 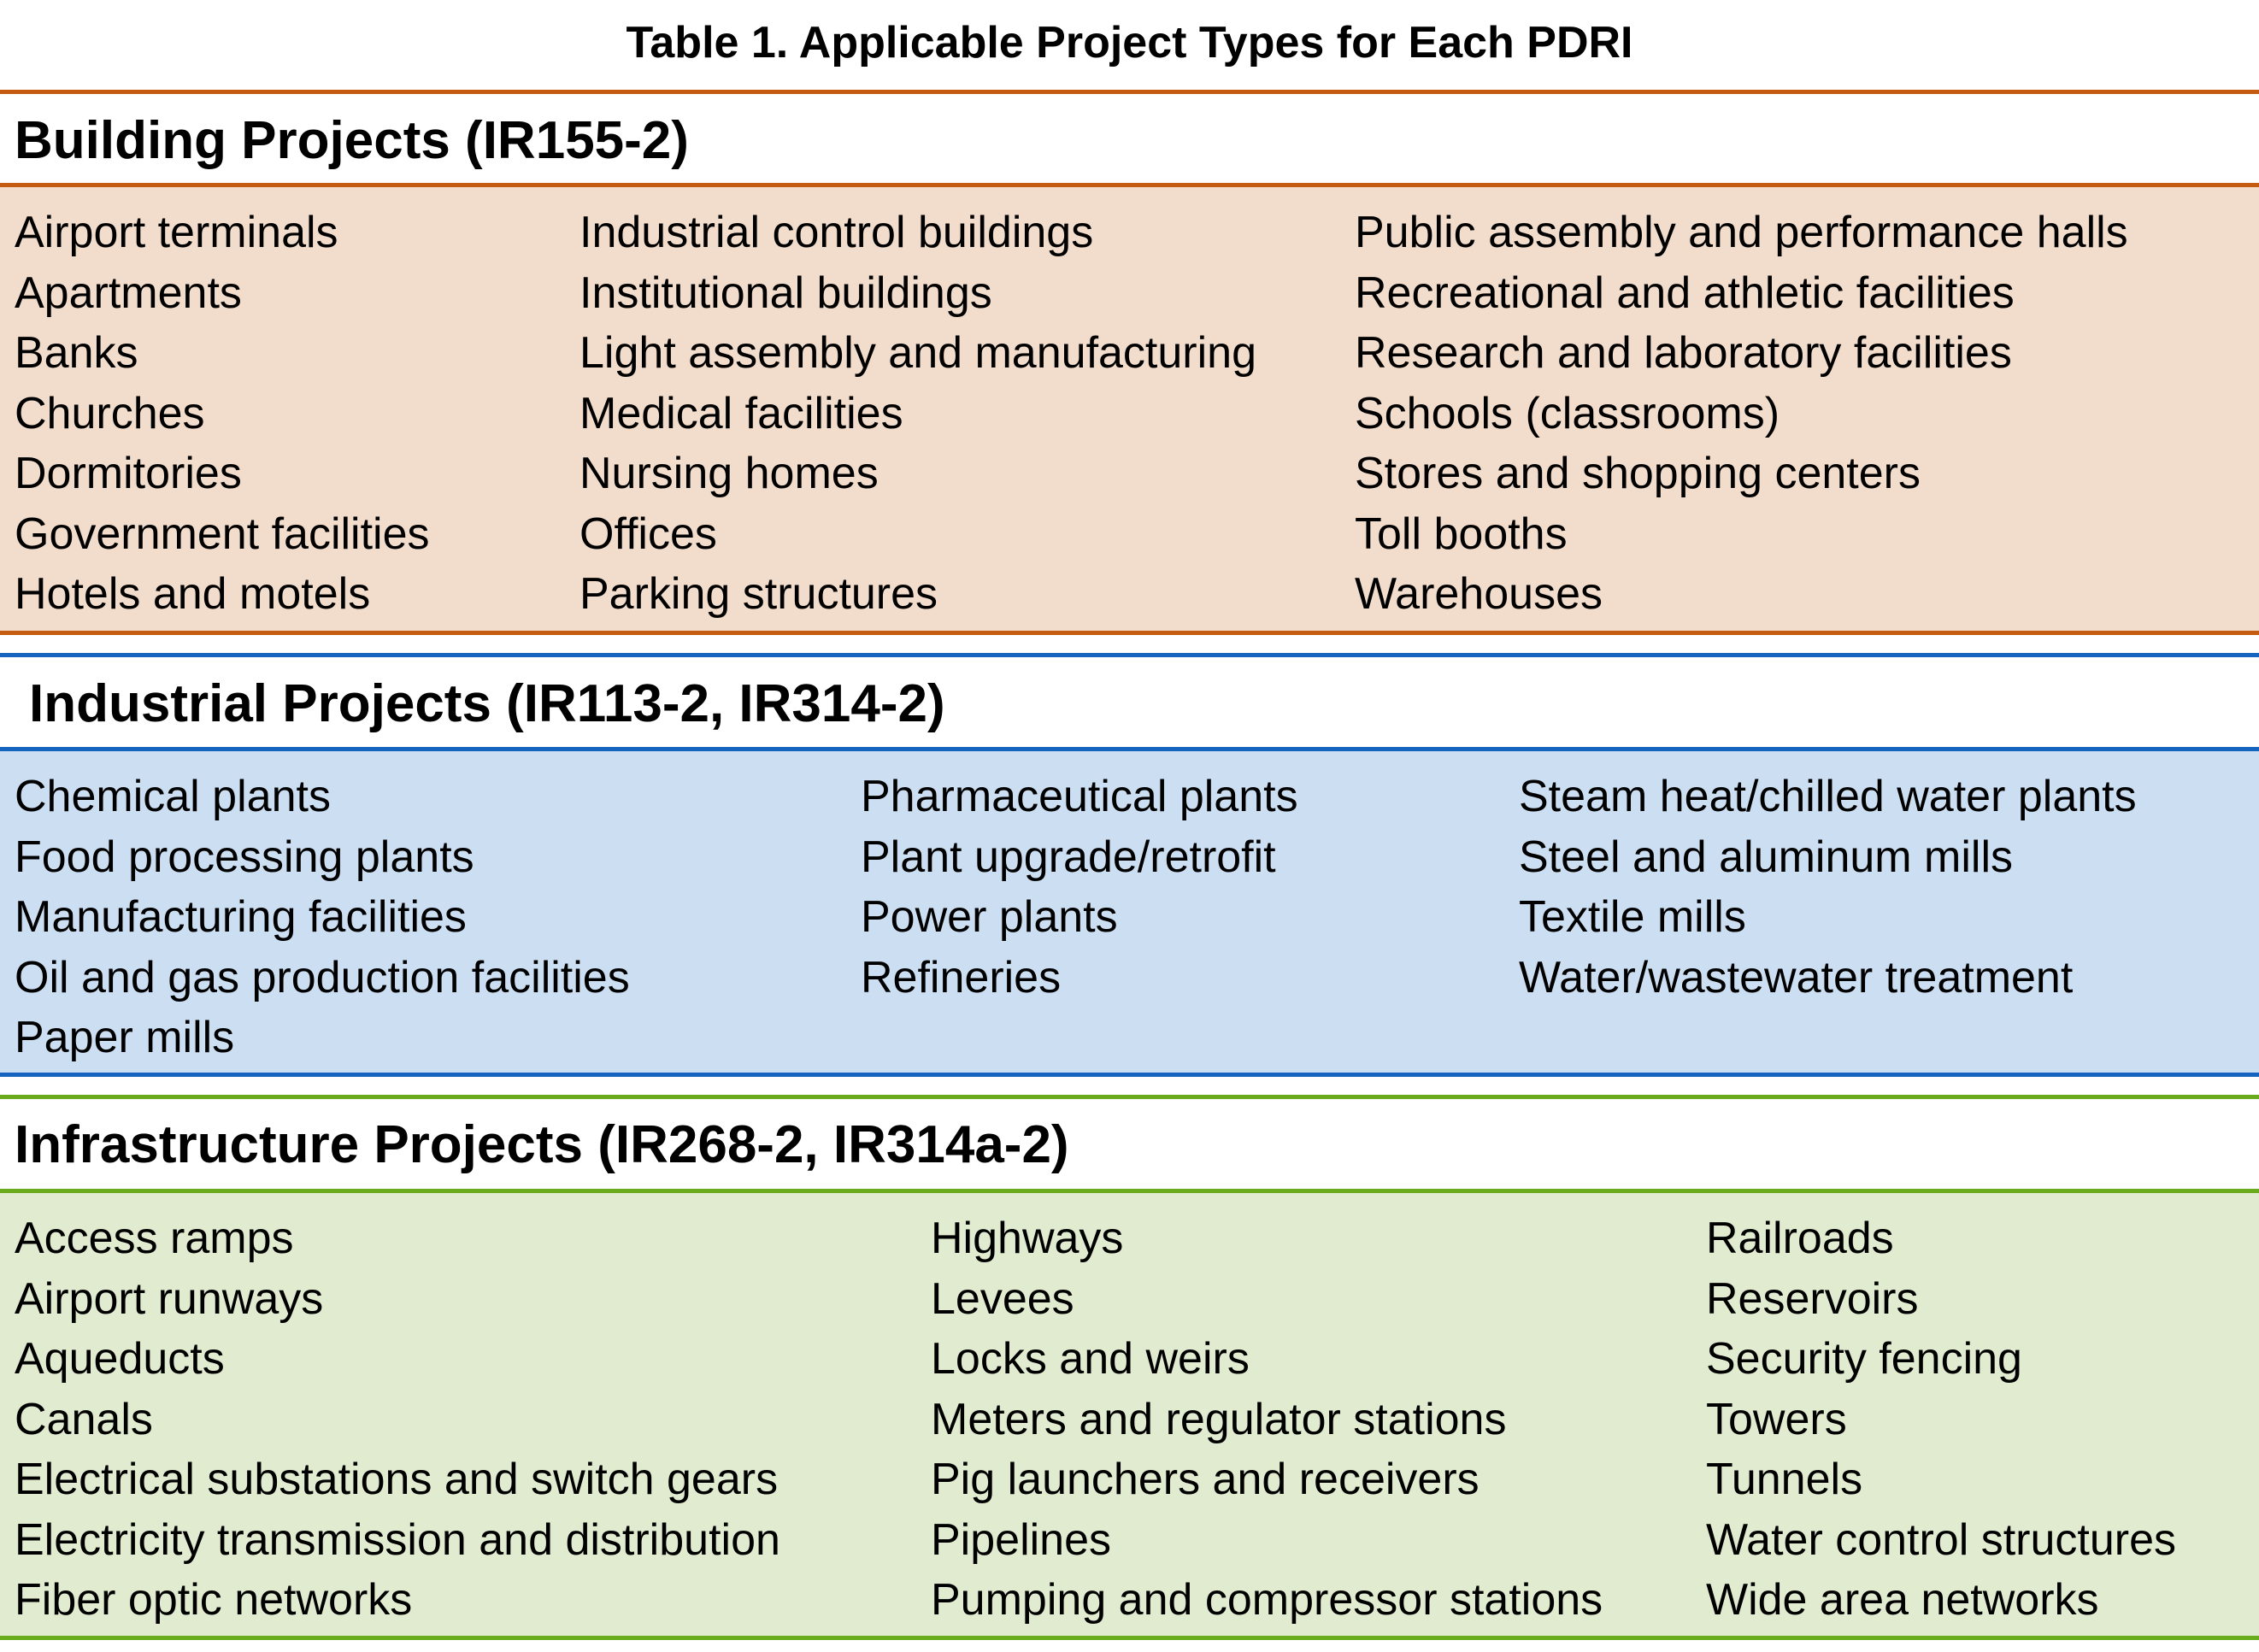 What do you see at coordinates (918, 353) in the screenshot?
I see `list-item: Light assembly and manufacturing` at bounding box center [918, 353].